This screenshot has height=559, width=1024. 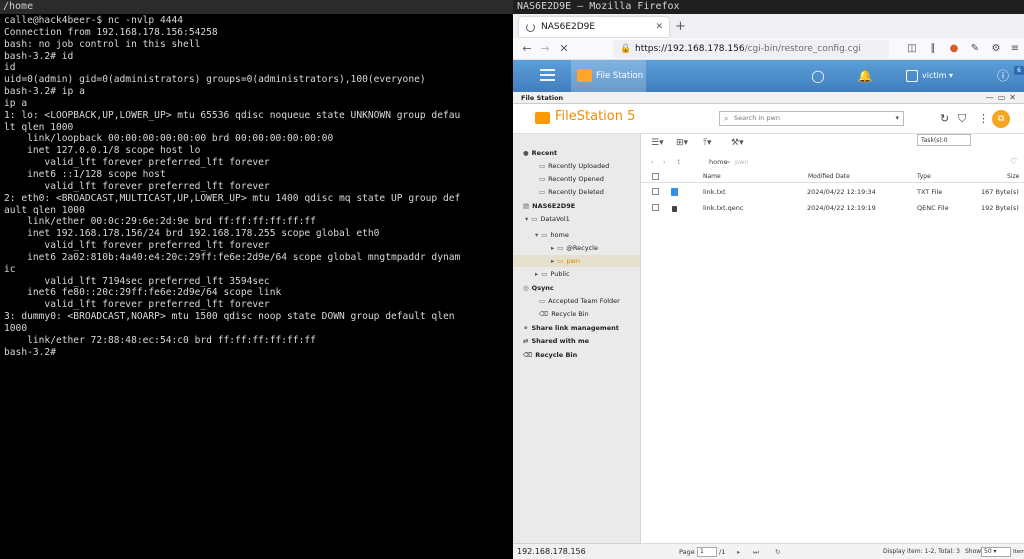 I want to click on pocket-icon: ◫, so click(x=912, y=49).